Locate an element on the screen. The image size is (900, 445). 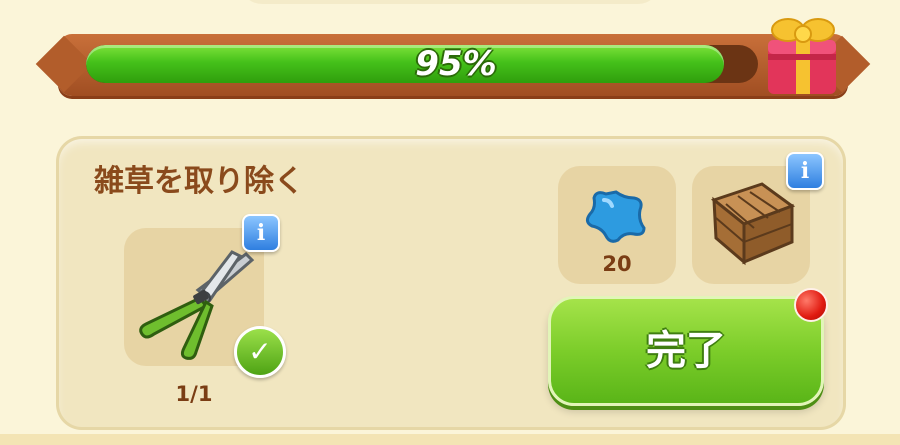
bottom-strip is located at coordinates (450, 439).